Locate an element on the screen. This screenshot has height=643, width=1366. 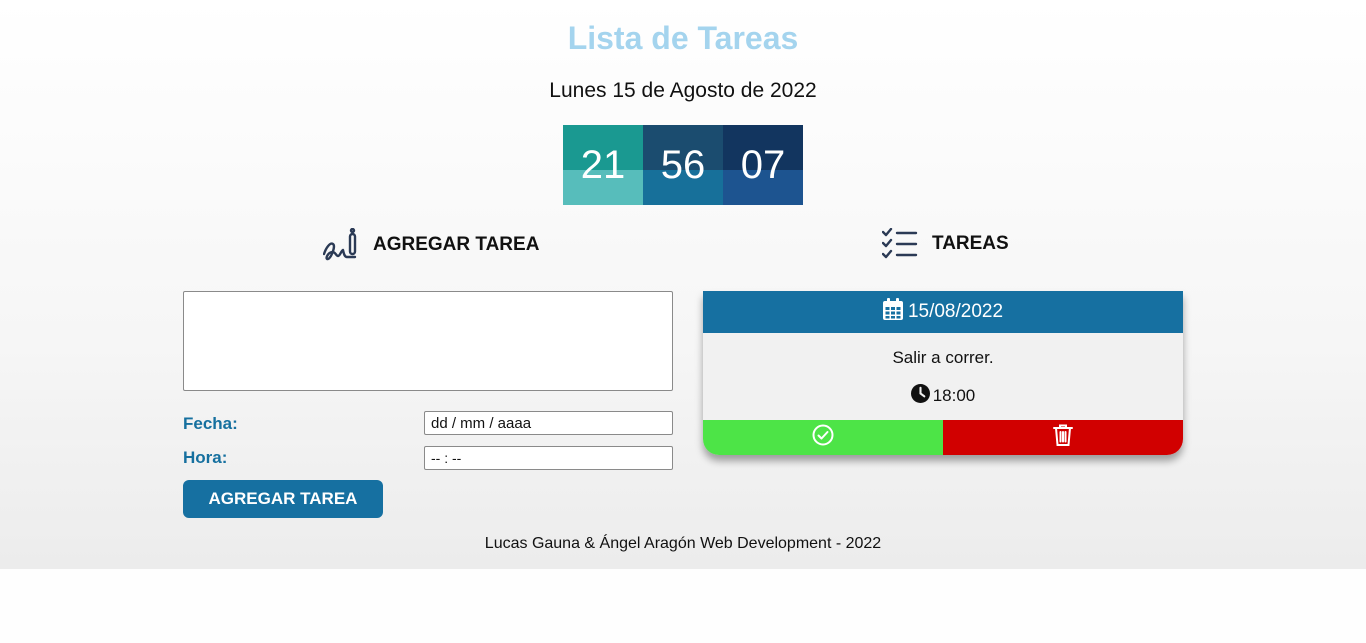
task-card-header: 15/08/2022 is located at coordinates (943, 312).